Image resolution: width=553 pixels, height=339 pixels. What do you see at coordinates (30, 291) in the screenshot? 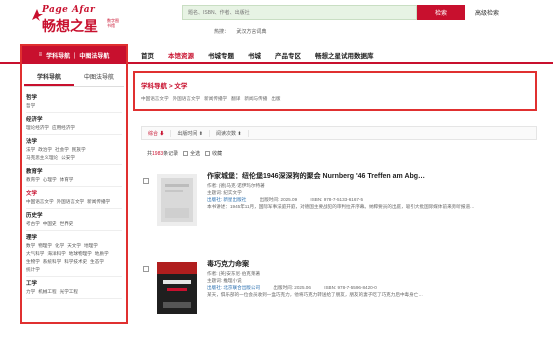
I see `sidebar-subcategory-link: 力学` at bounding box center [30, 291].